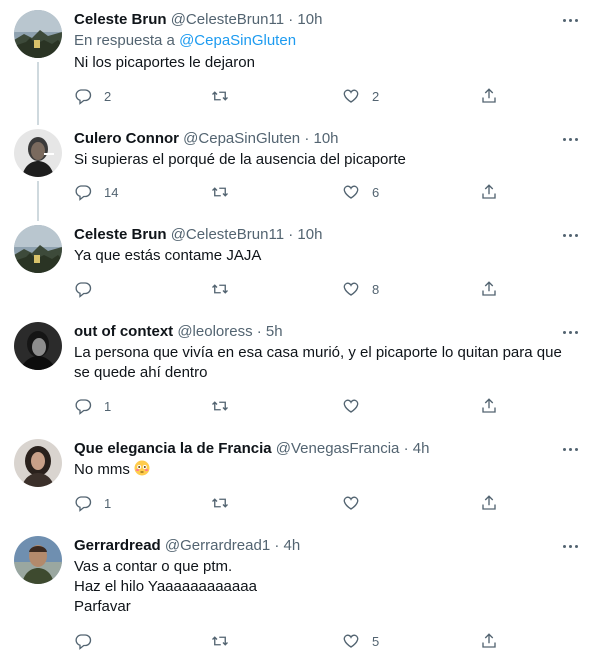 The height and width of the screenshot is (651, 592). I want to click on tweet-text: Ya que estás contame JAJA, so click(167, 256).